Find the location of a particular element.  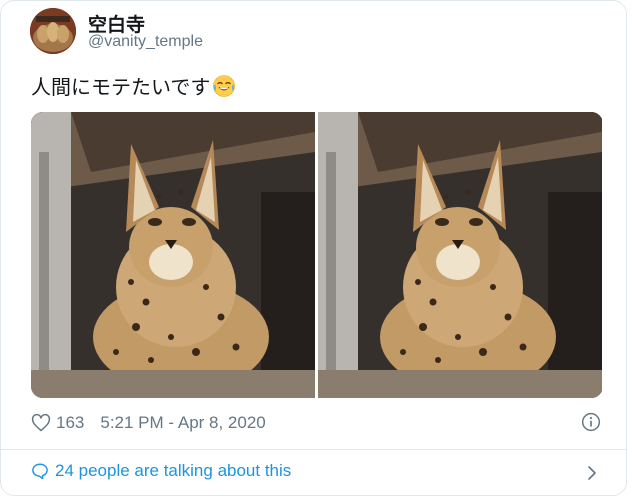

face-with-tears-of-joy-icon is located at coordinates (224, 86).